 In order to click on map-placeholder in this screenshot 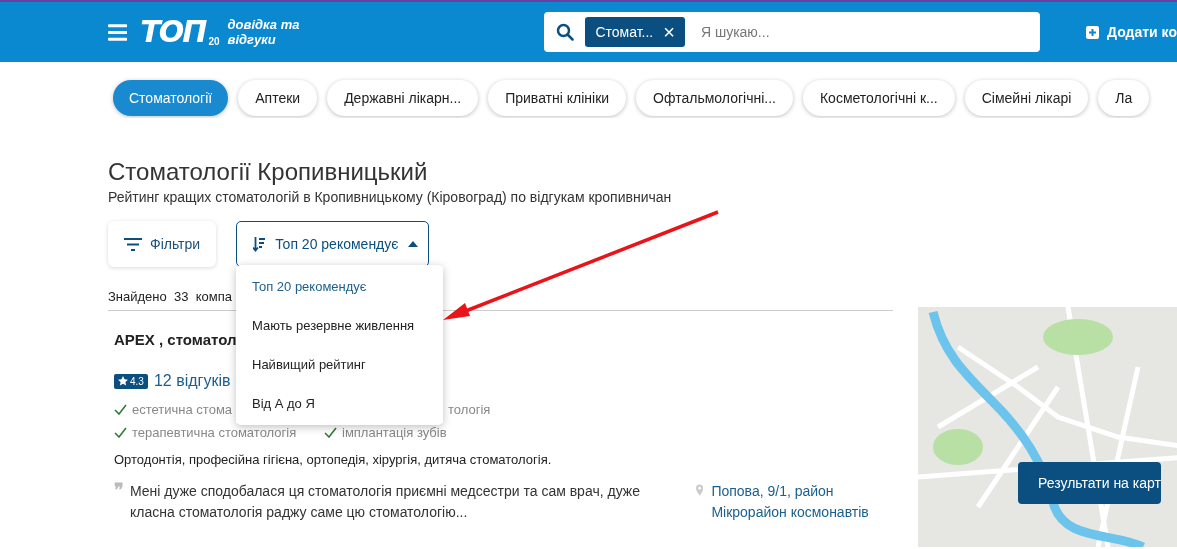, I will do `click(1047, 427)`.